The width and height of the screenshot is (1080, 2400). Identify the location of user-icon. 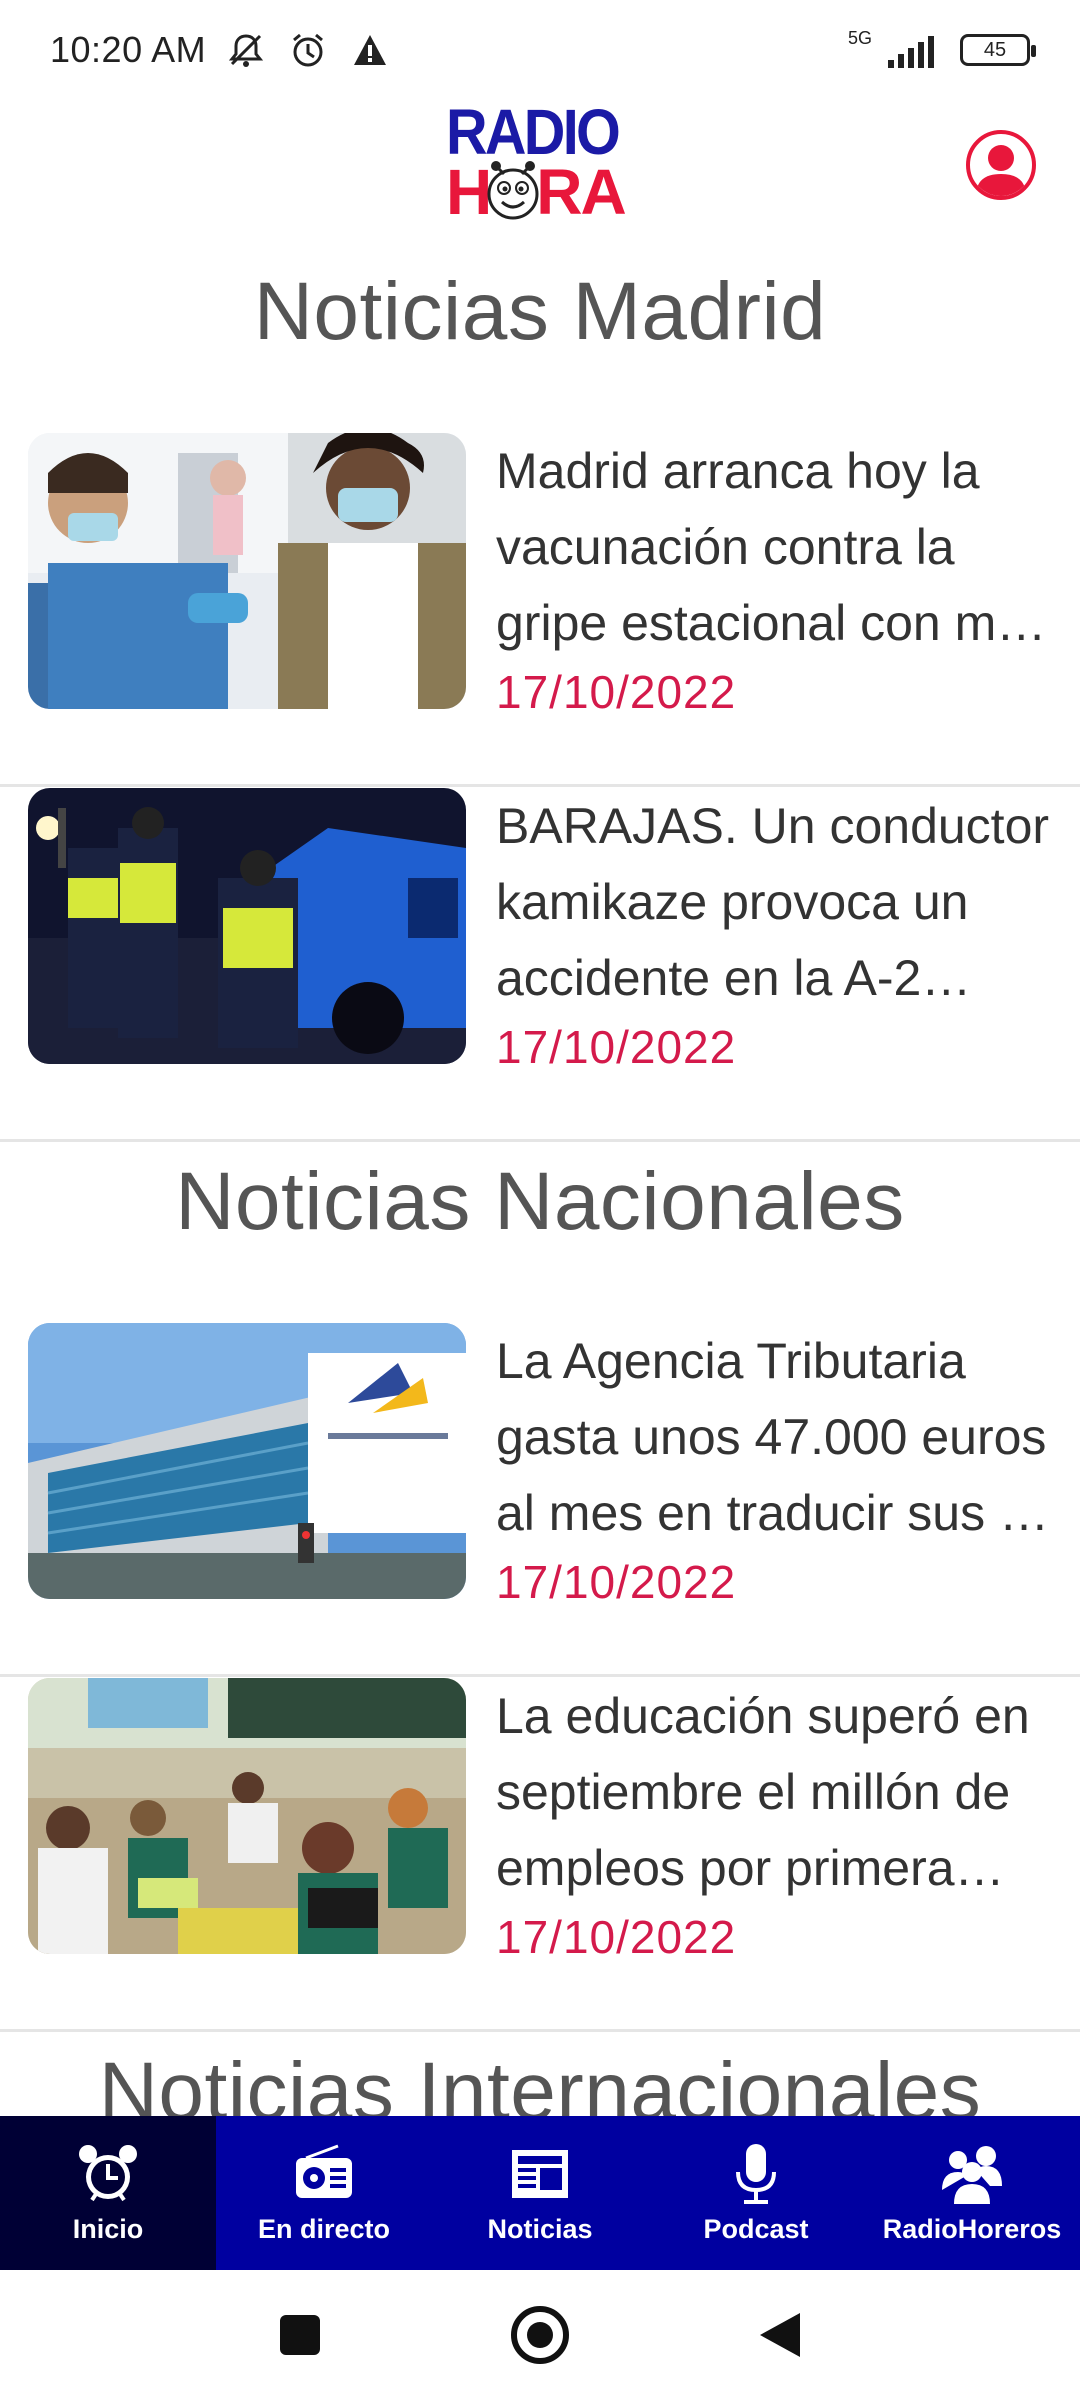
(1001, 170).